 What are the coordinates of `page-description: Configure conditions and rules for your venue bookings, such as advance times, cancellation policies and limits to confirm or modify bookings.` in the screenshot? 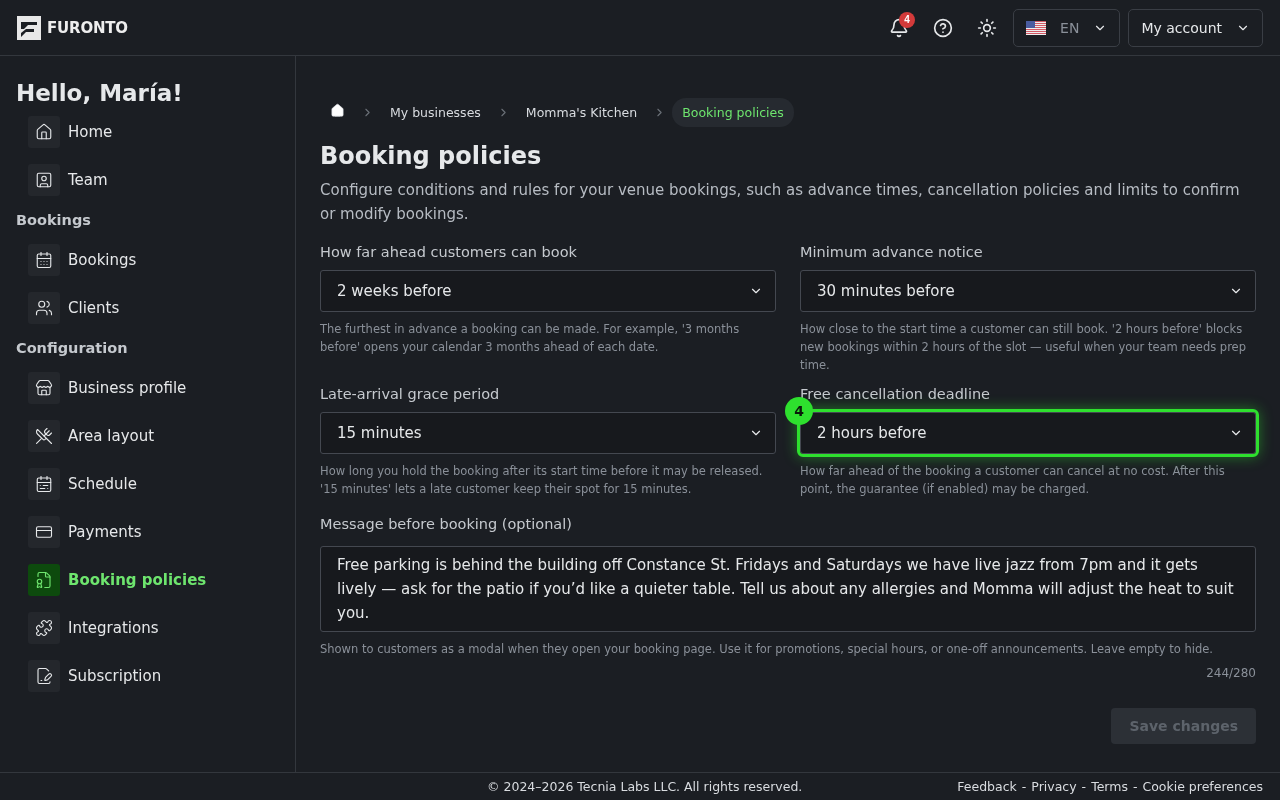 It's located at (780, 202).